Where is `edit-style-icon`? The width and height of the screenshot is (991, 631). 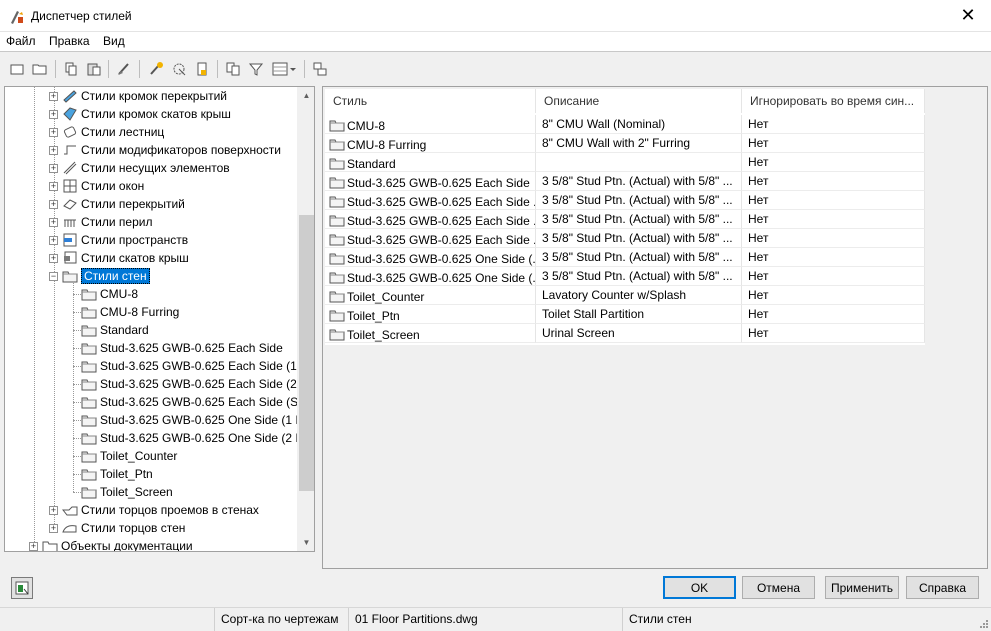
edit-style-icon is located at coordinates (156, 68).